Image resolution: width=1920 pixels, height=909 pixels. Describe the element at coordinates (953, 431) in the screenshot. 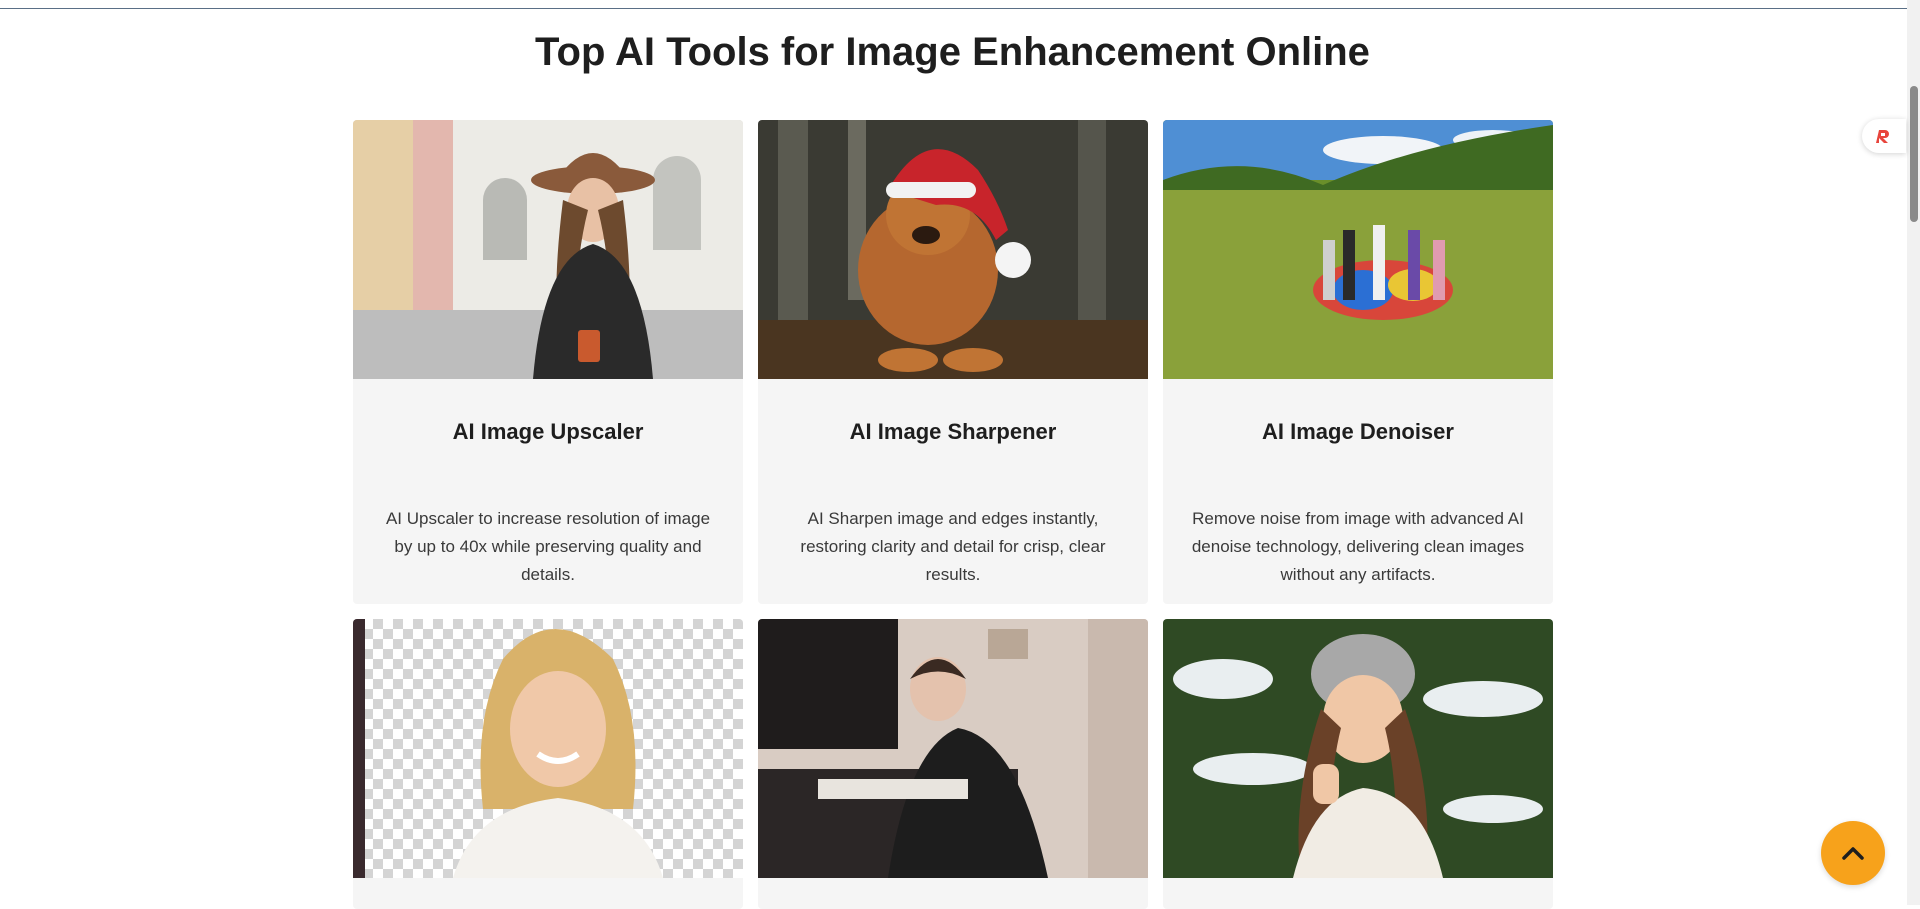

I see `card-title: AI Image Sharpener` at that location.